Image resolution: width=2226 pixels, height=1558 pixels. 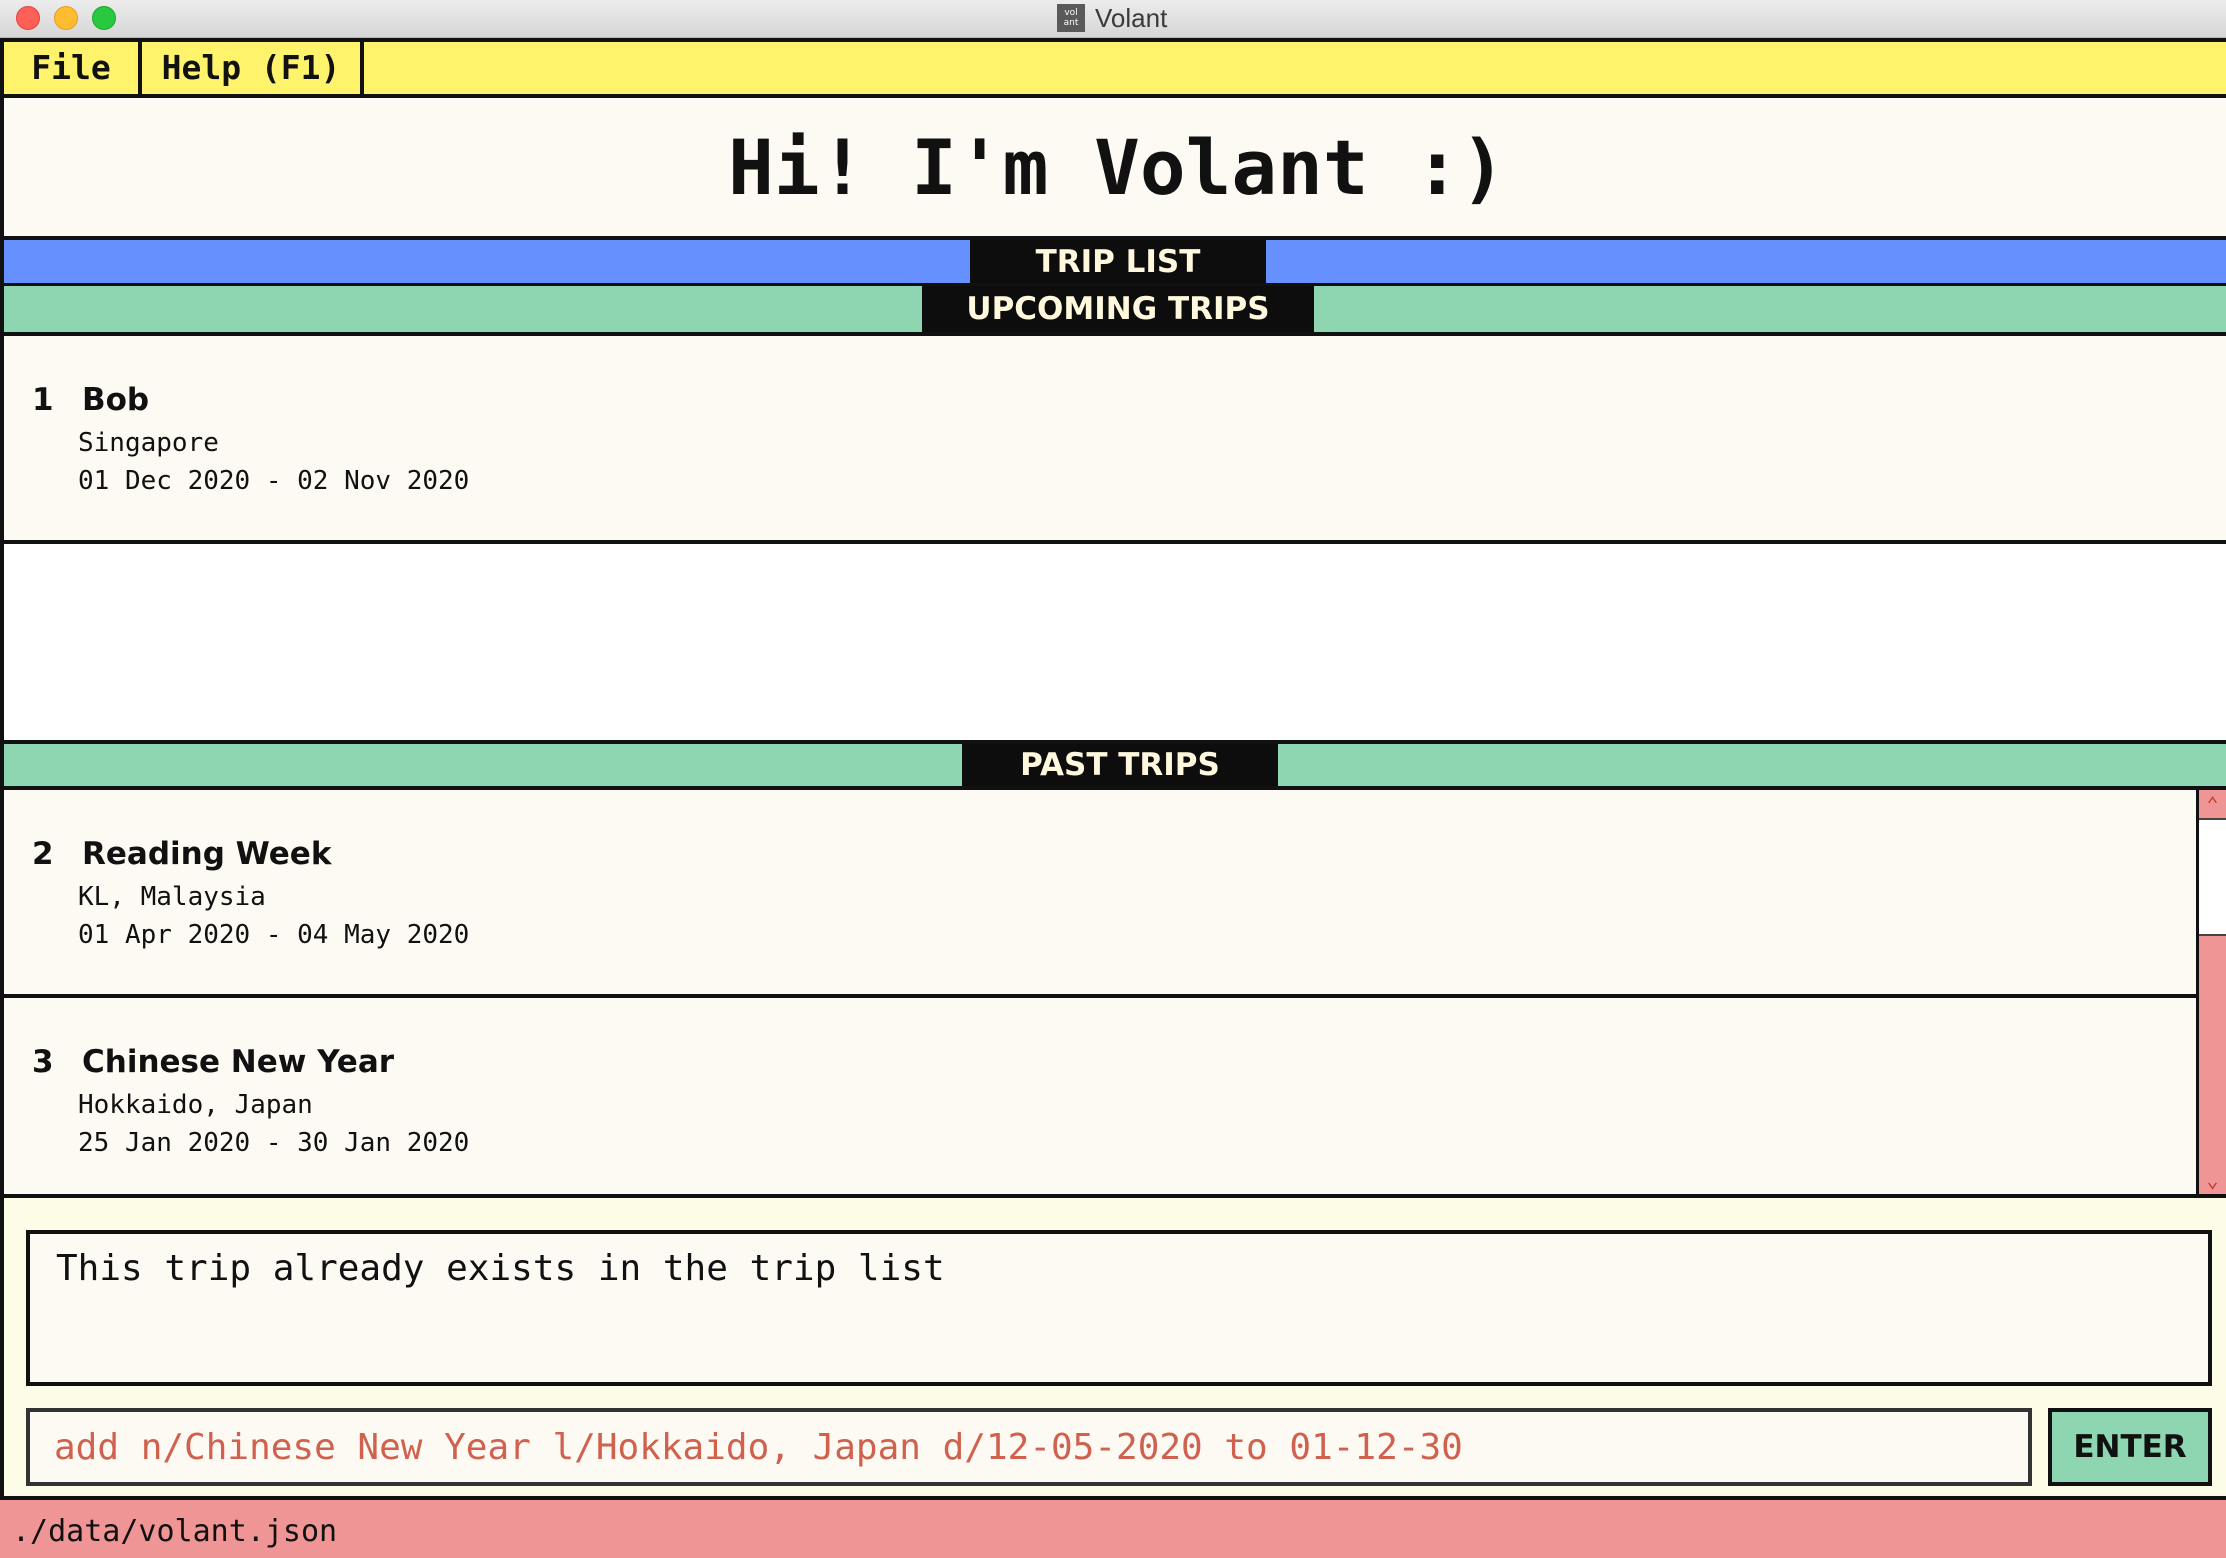 I want to click on trip-list-label: TRIP LIST, so click(x=1118, y=261).